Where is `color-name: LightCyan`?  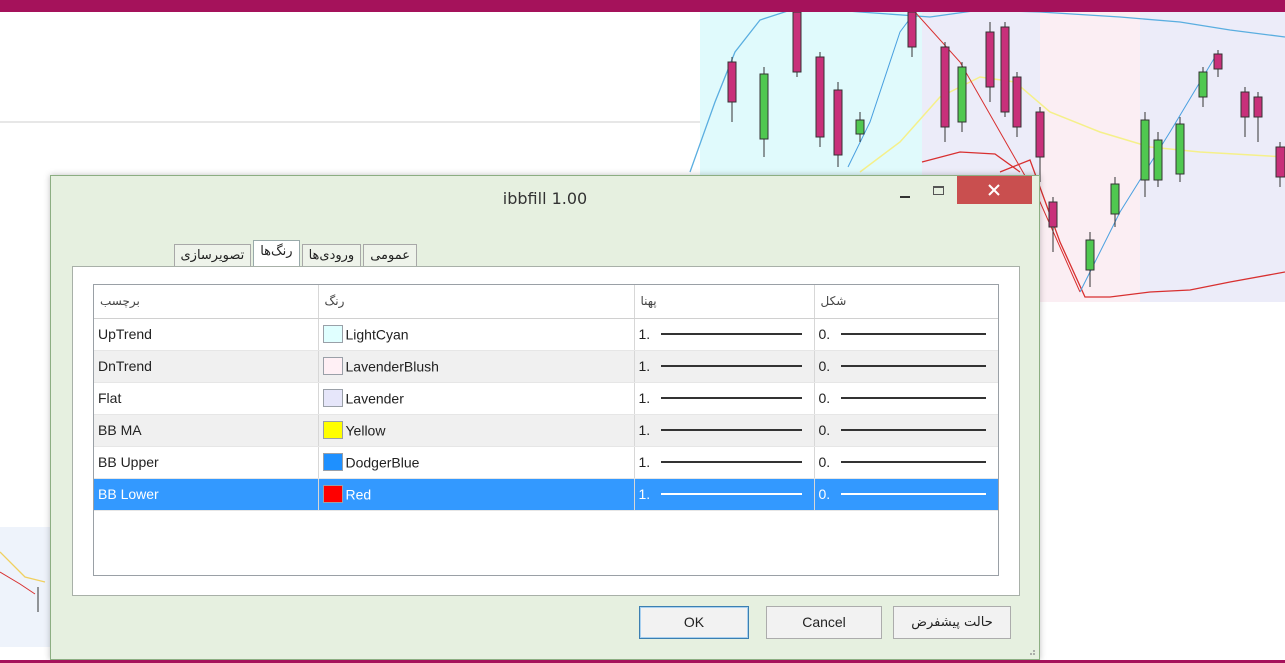
color-name: LightCyan is located at coordinates (377, 334).